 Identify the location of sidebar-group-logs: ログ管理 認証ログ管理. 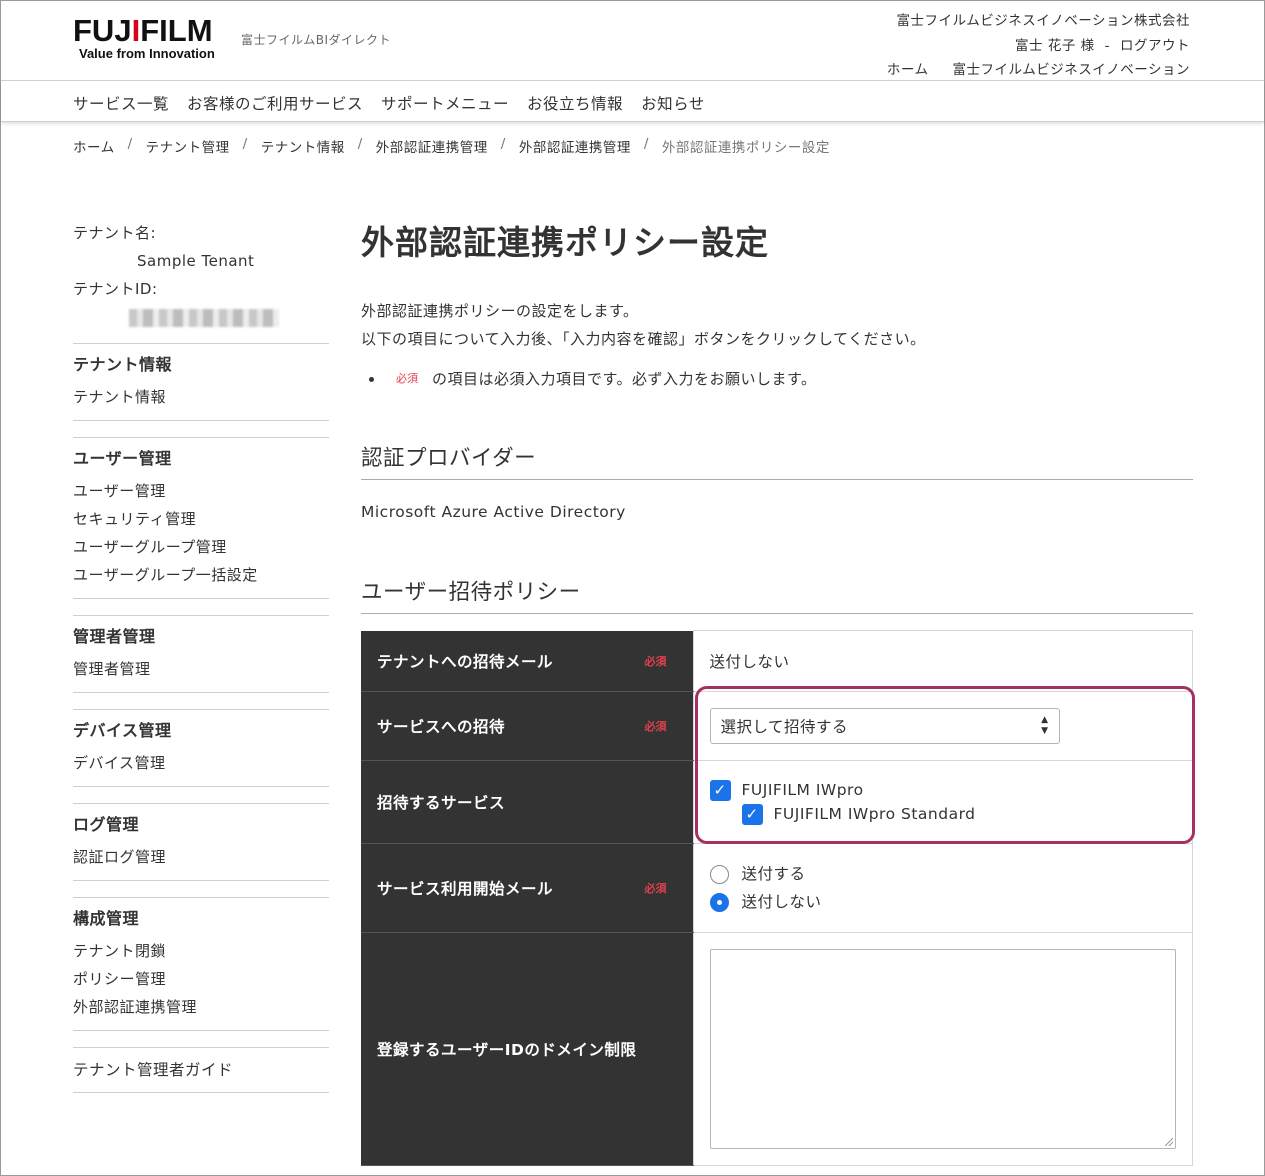
(201, 842).